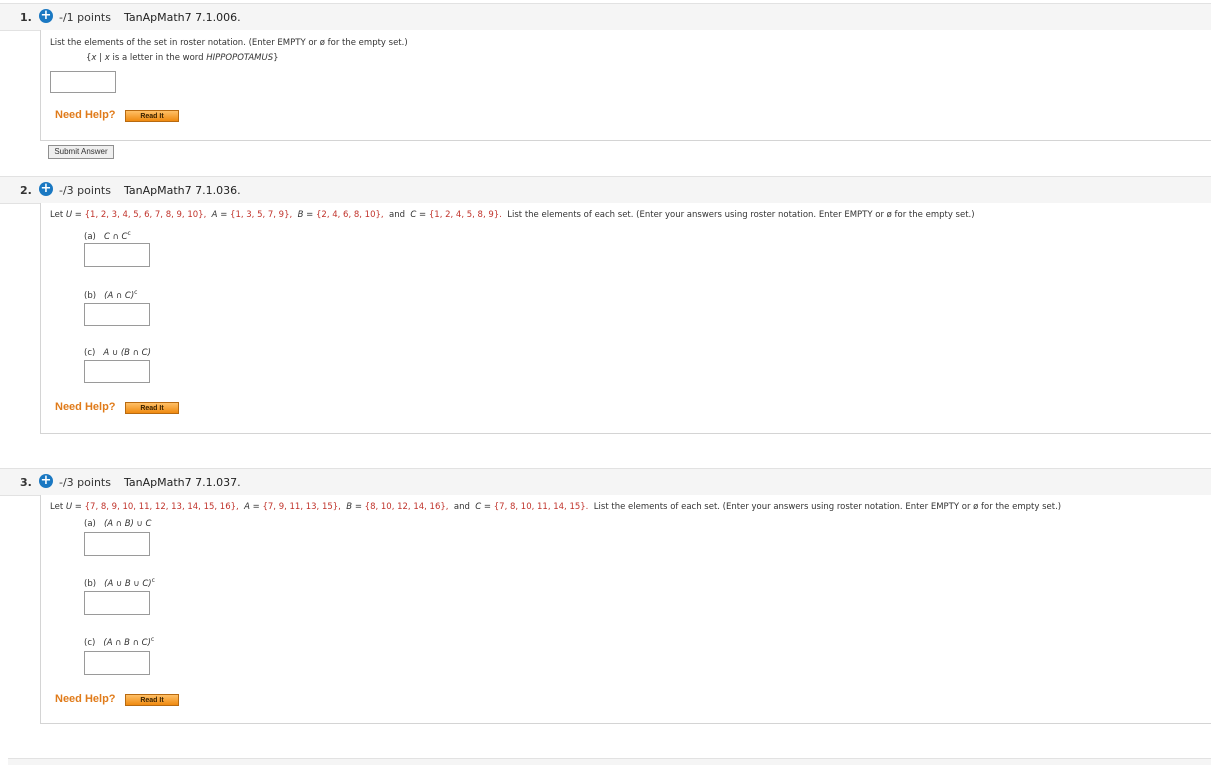 The height and width of the screenshot is (765, 1211). Describe the element at coordinates (406, 507) in the screenshot. I see `set-b-values: {8, 10, 12, 14, 16},` at that location.